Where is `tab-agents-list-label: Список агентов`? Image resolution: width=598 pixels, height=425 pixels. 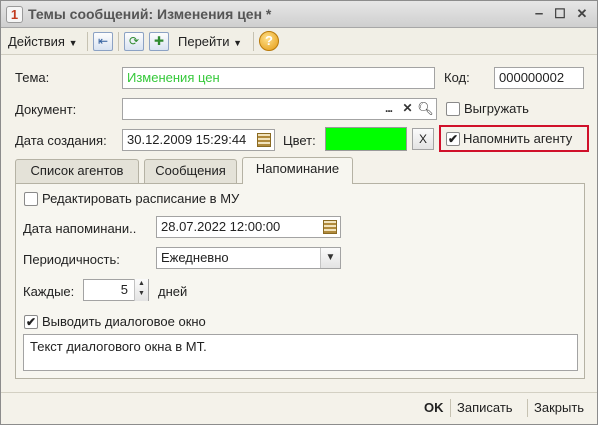
tab-agents-list-label: Список агентов is located at coordinates (77, 170).